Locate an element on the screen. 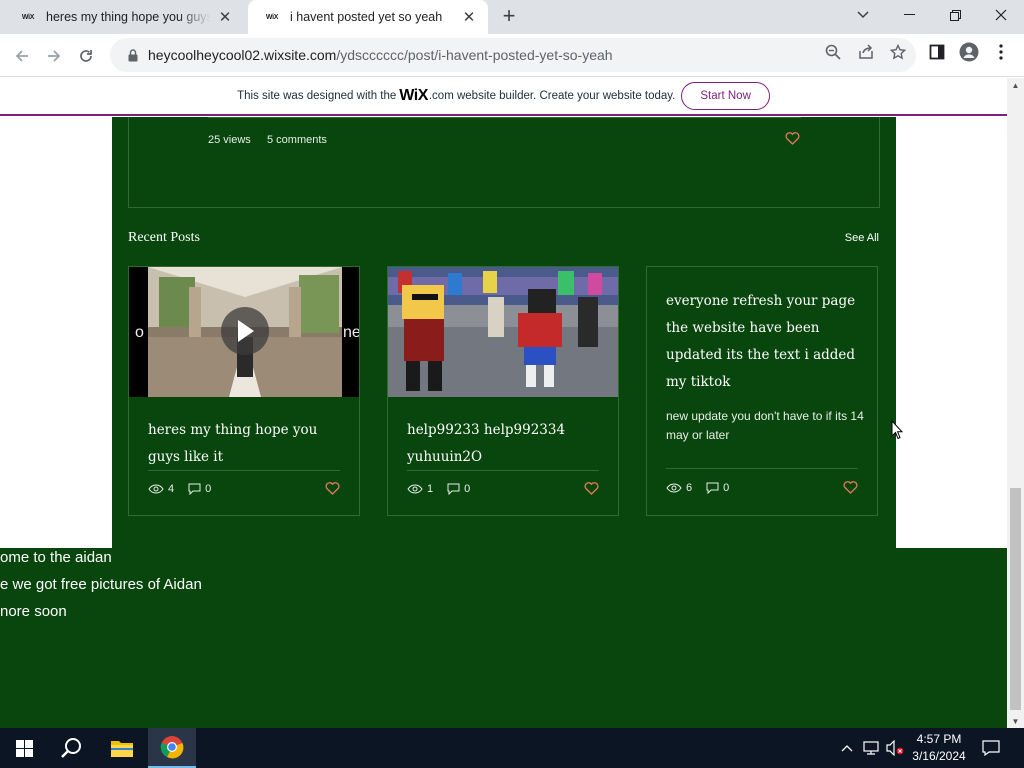  start-button is located at coordinates (24, 748).